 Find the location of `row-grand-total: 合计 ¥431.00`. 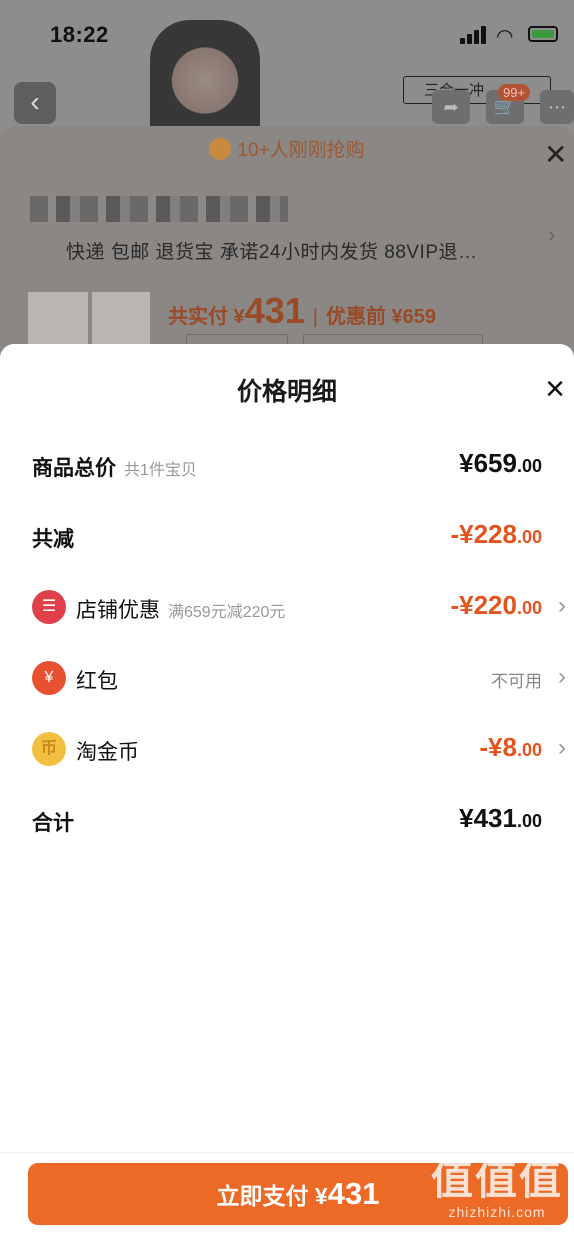

row-grand-total: 合计 ¥431.00 is located at coordinates (287, 822).